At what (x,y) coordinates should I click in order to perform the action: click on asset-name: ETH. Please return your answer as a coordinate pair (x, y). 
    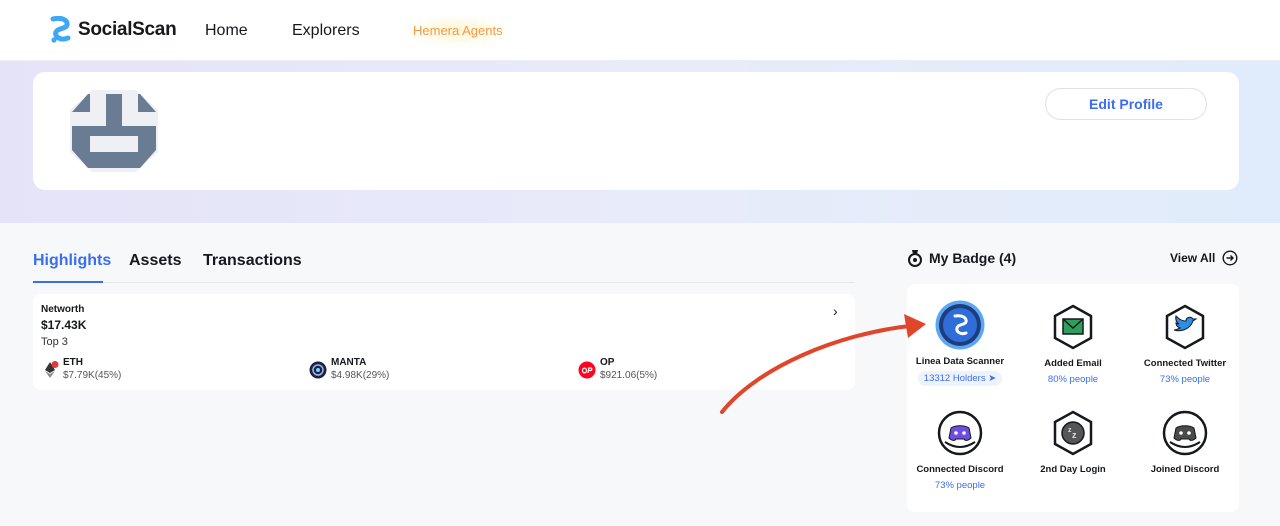
    Looking at the image, I should click on (73, 362).